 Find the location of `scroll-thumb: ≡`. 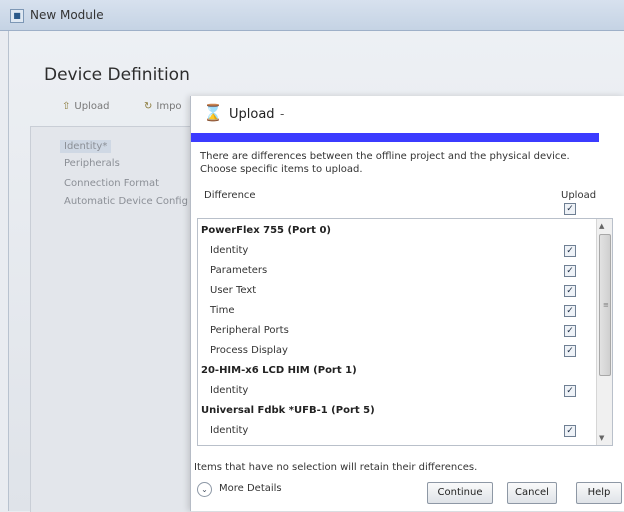

scroll-thumb: ≡ is located at coordinates (605, 305).